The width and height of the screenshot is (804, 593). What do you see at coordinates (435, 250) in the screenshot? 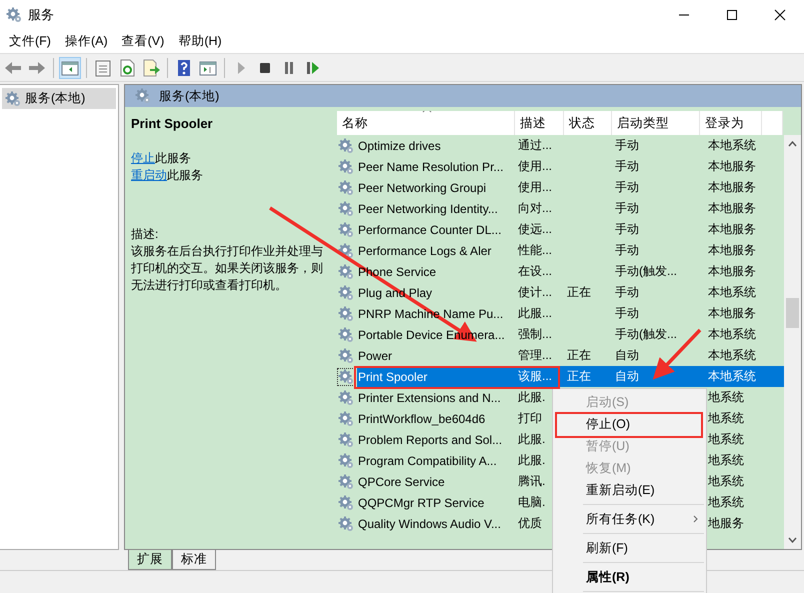
I see `service-name: Performance Logs & Aler` at bounding box center [435, 250].